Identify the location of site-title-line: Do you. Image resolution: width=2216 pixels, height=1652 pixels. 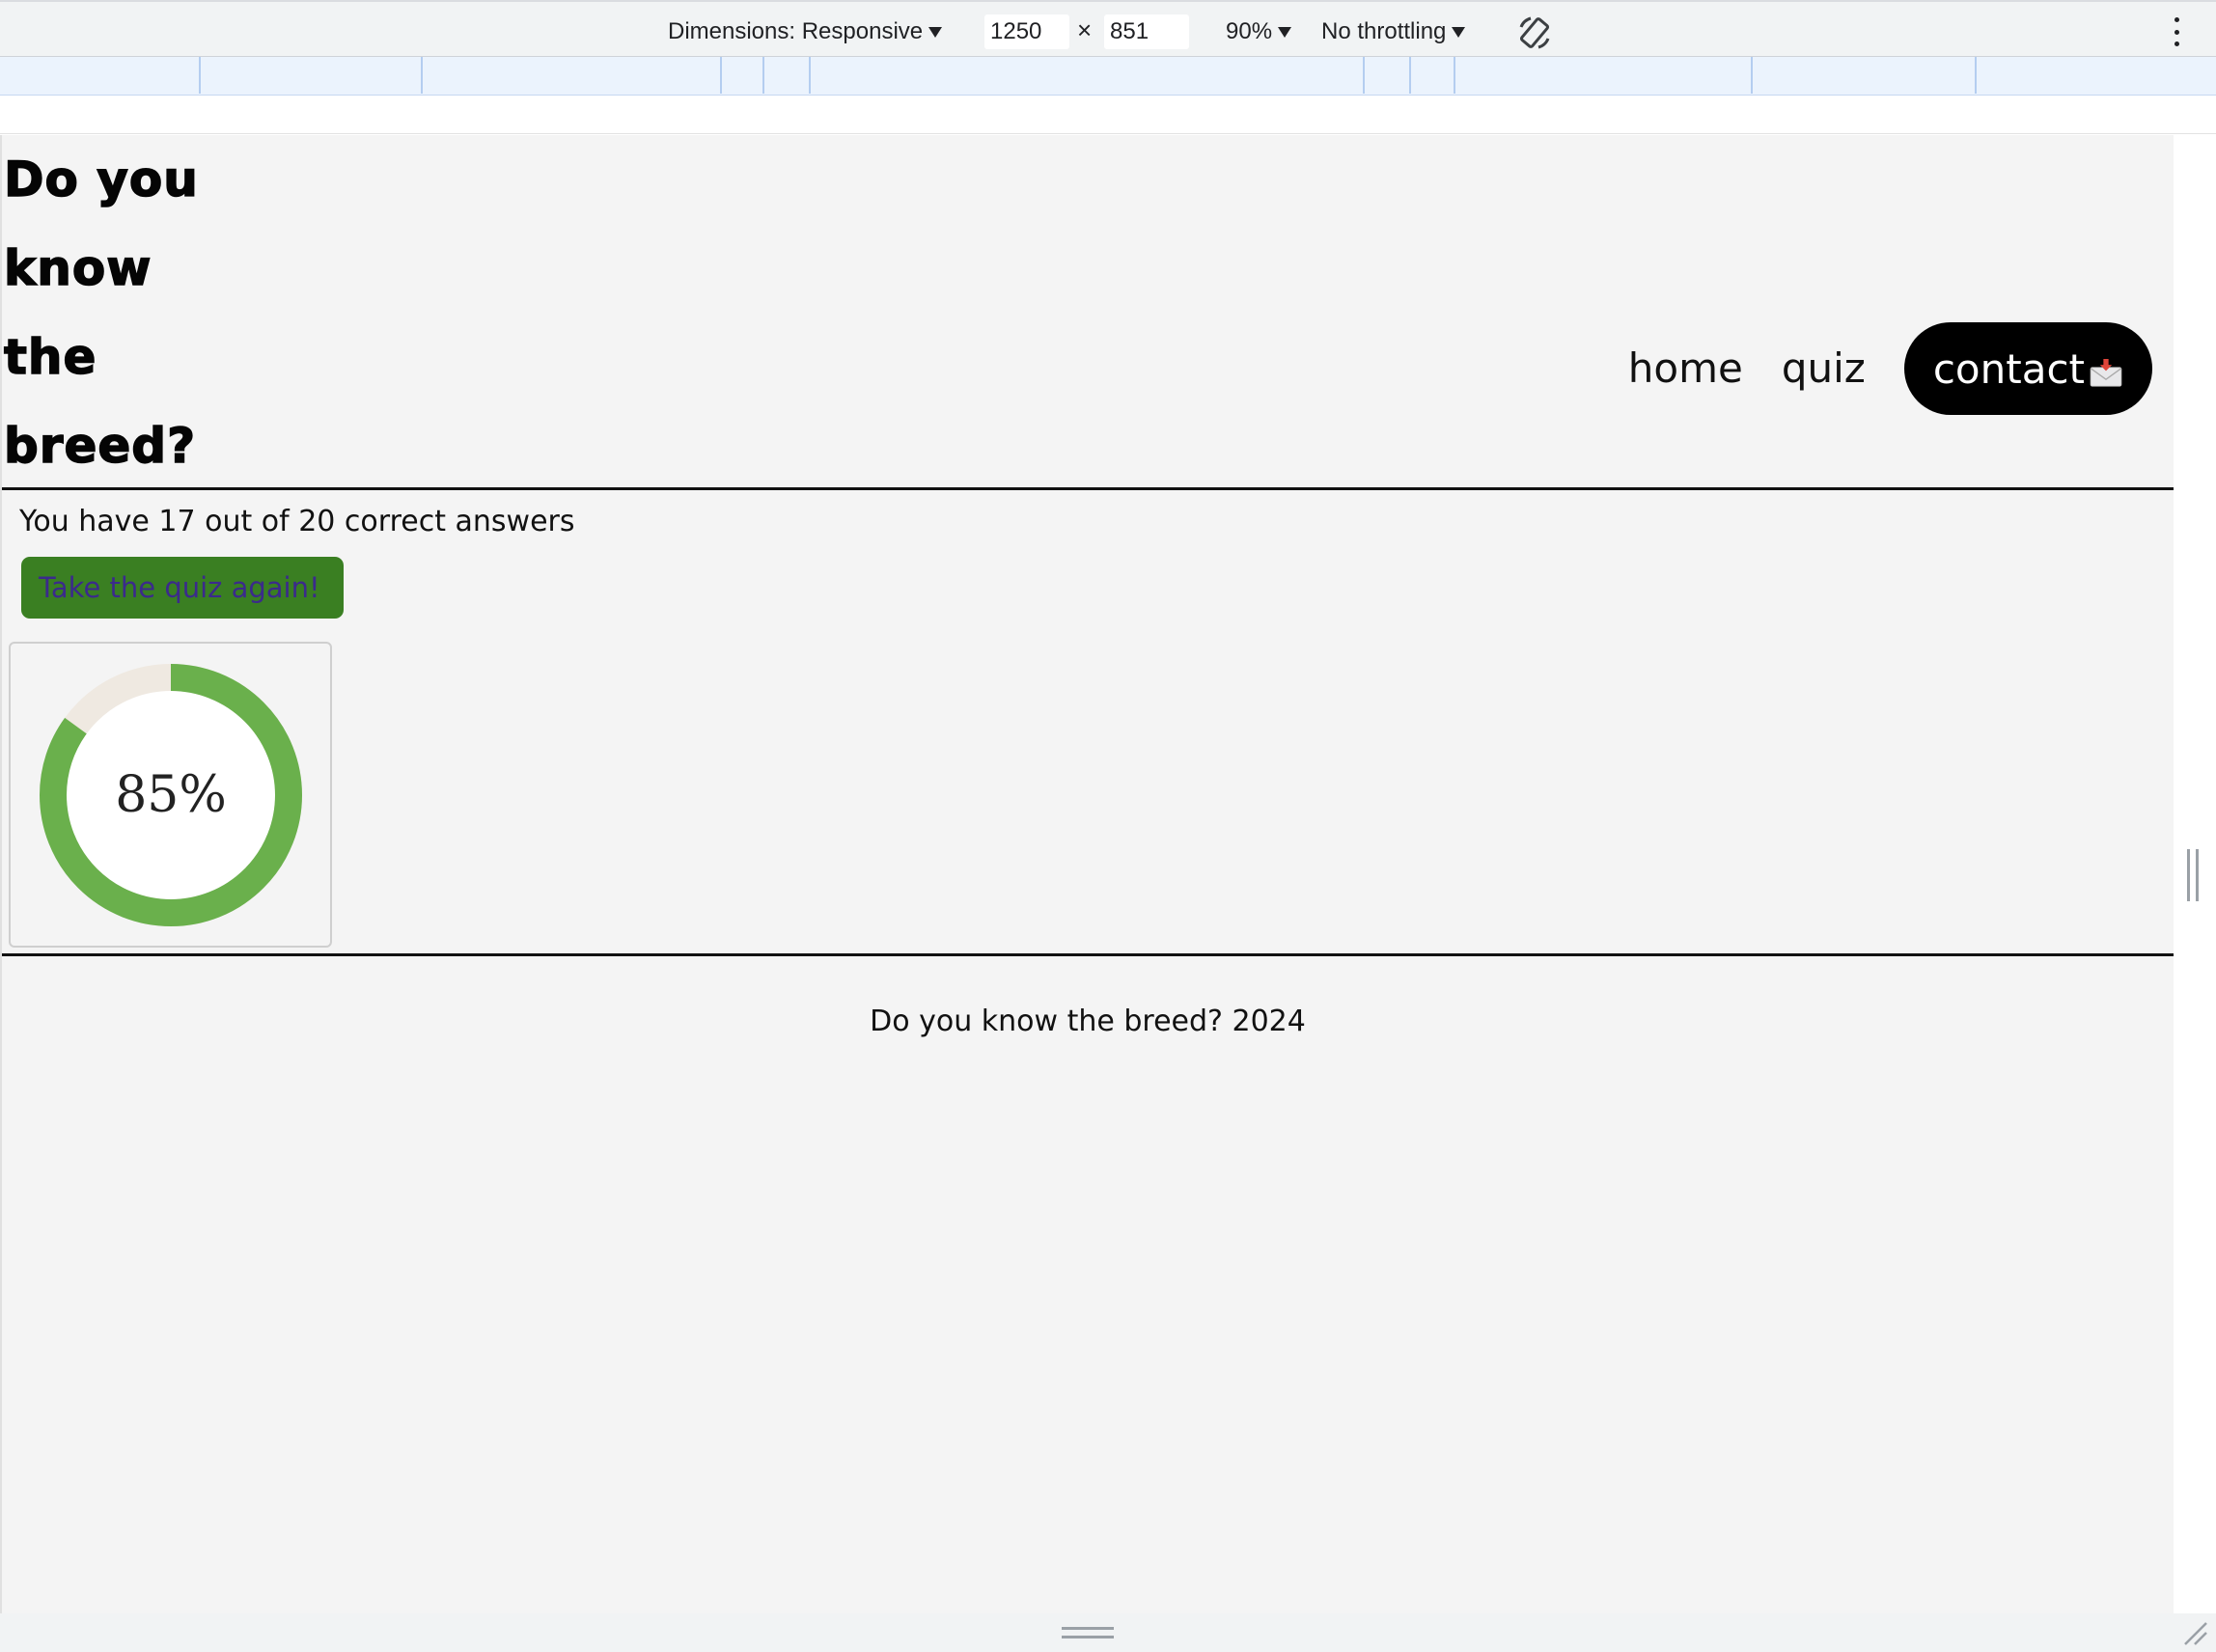
(101, 179).